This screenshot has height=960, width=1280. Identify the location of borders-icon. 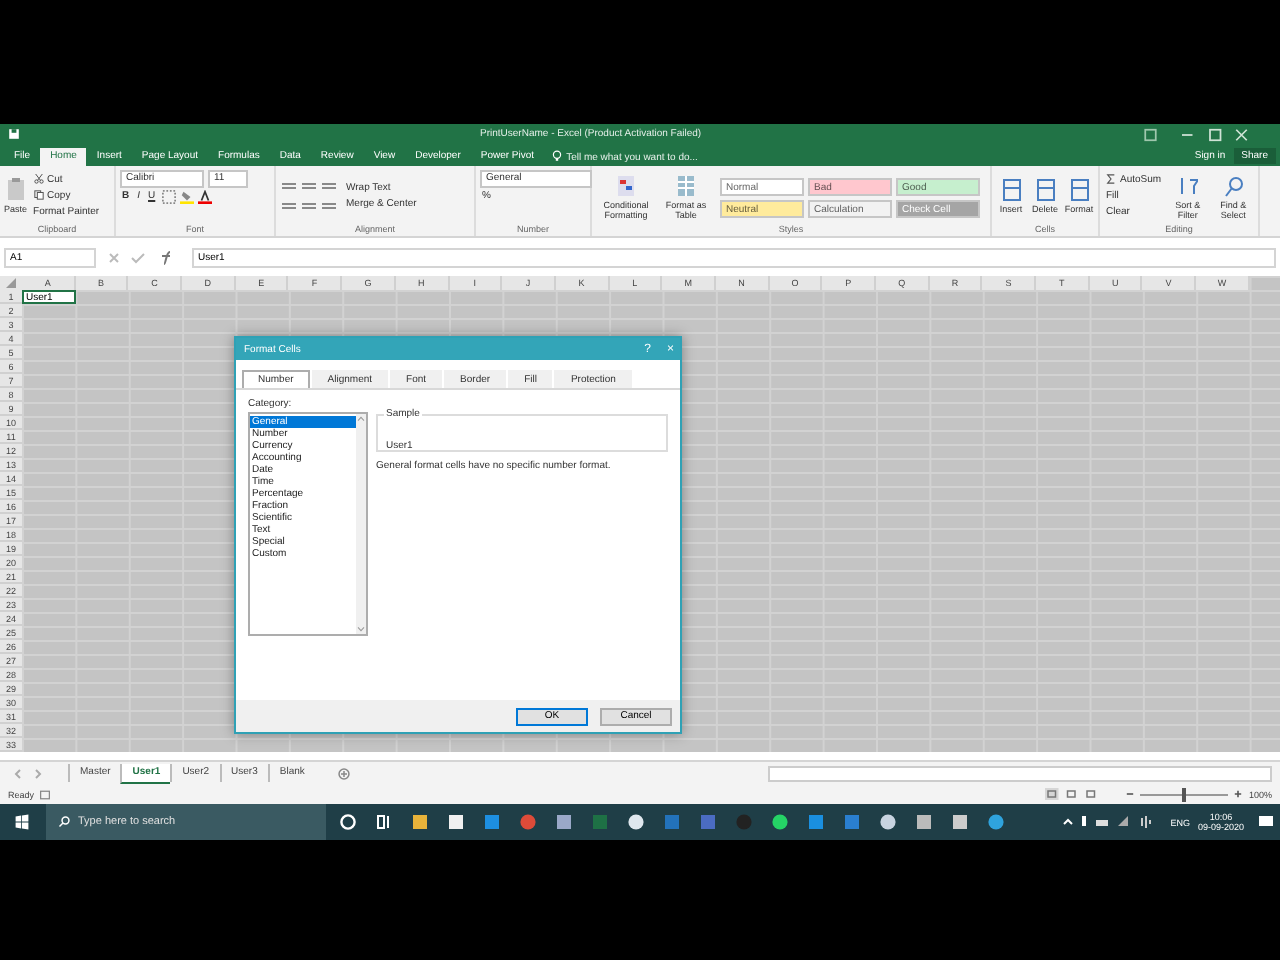
(168, 197).